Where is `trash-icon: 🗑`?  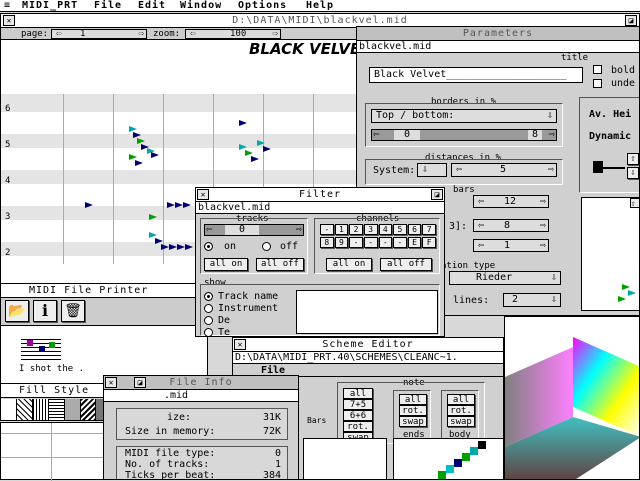 trash-icon: 🗑 is located at coordinates (73, 311).